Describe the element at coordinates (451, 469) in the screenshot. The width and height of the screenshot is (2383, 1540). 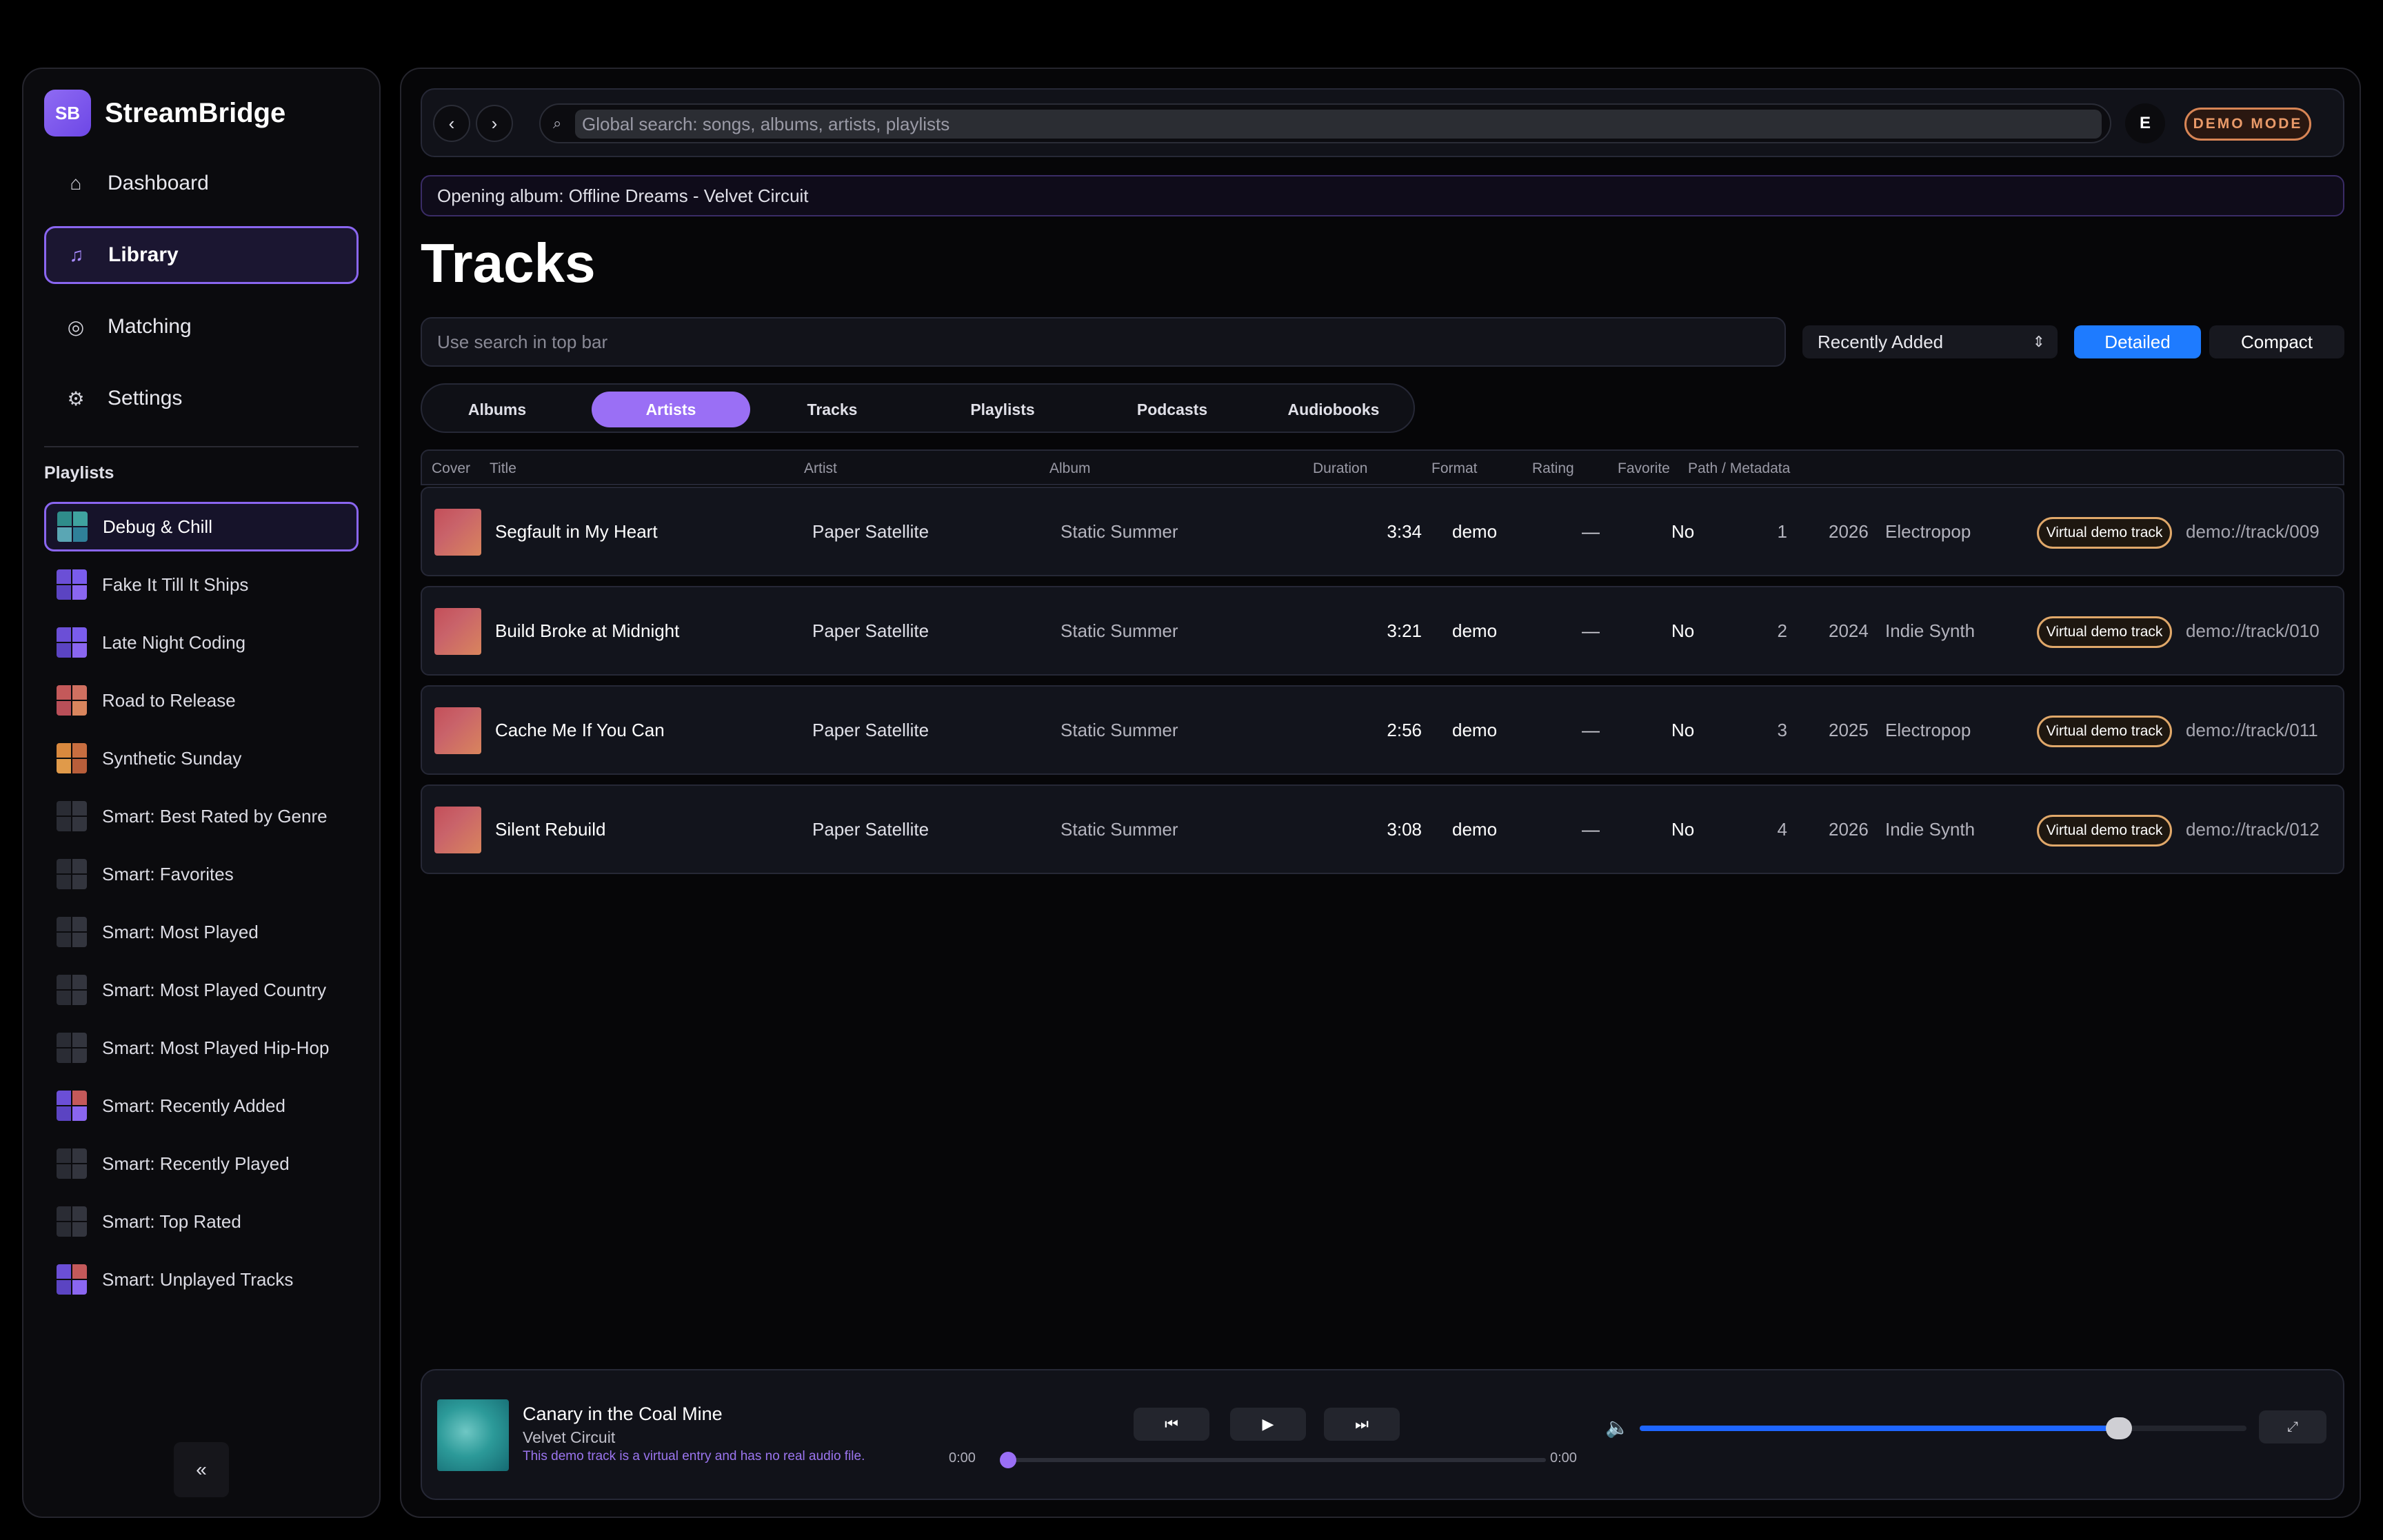
I see `column-header-cover: Cover` at that location.